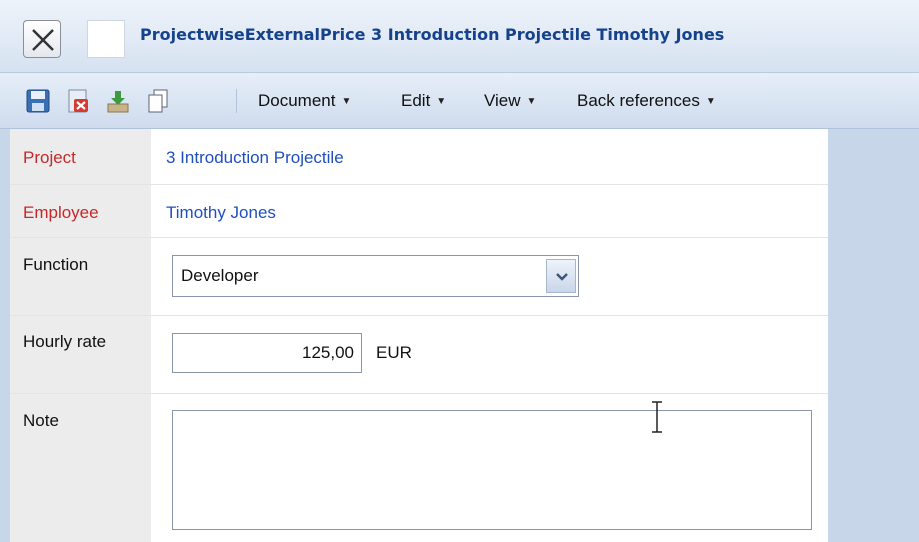 This screenshot has height=542, width=919. I want to click on toolbar-separator, so click(236, 101).